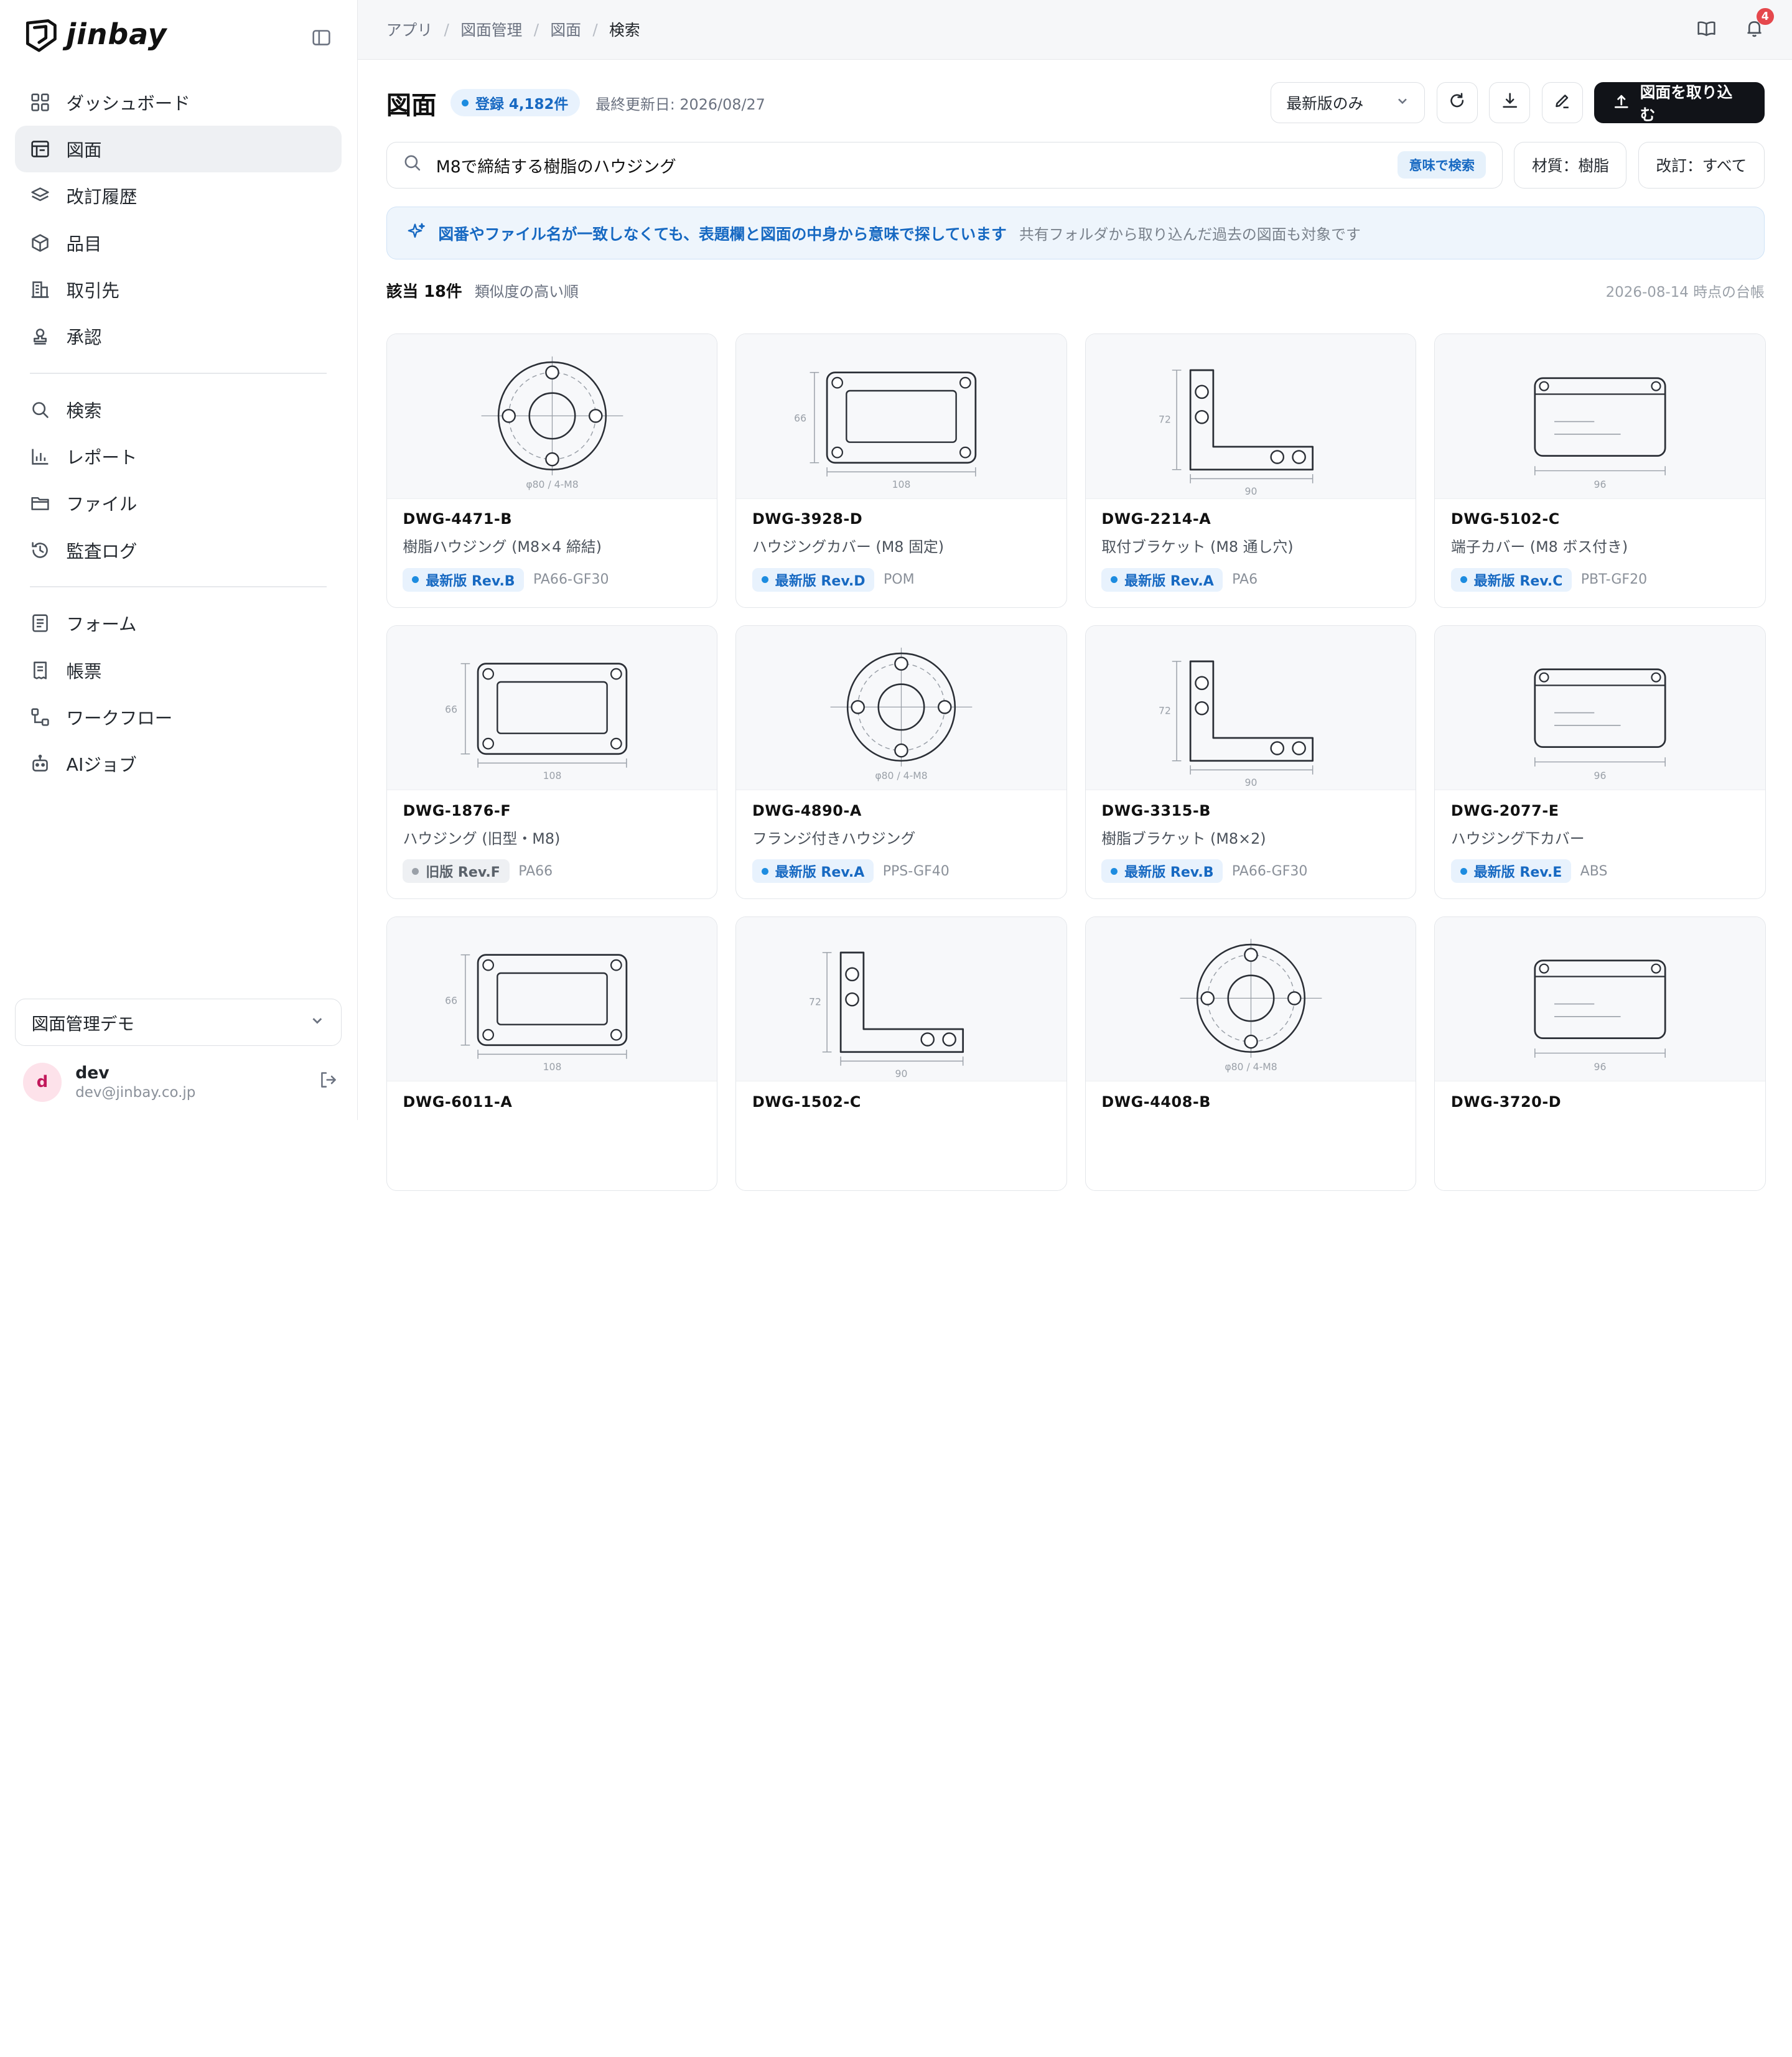 This screenshot has height=2057, width=1792. Describe the element at coordinates (180, 1082) in the screenshot. I see `user-profile: d dev dev@jinbay.co.jp` at that location.